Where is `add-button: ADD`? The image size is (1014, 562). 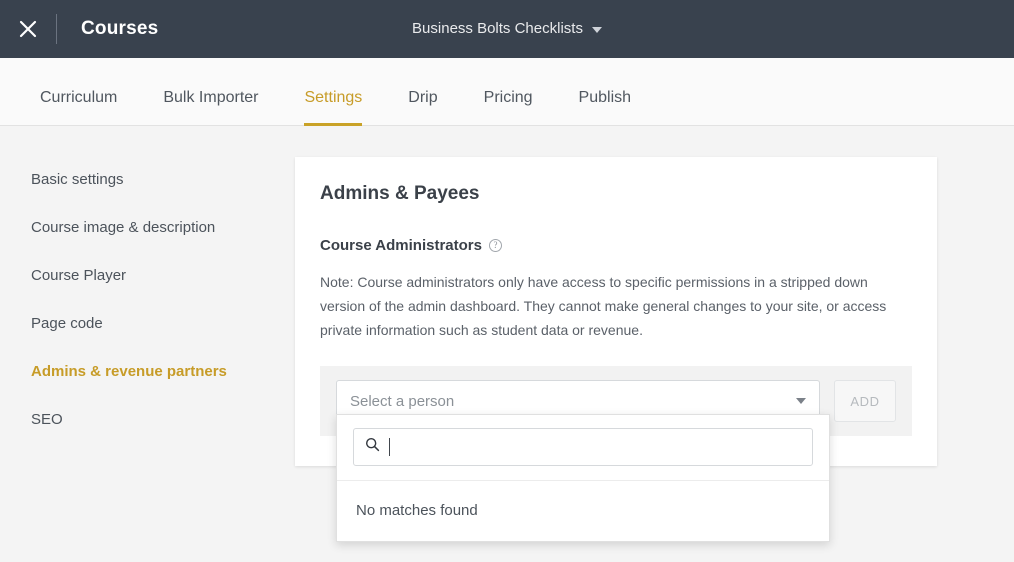
add-button: ADD is located at coordinates (865, 401).